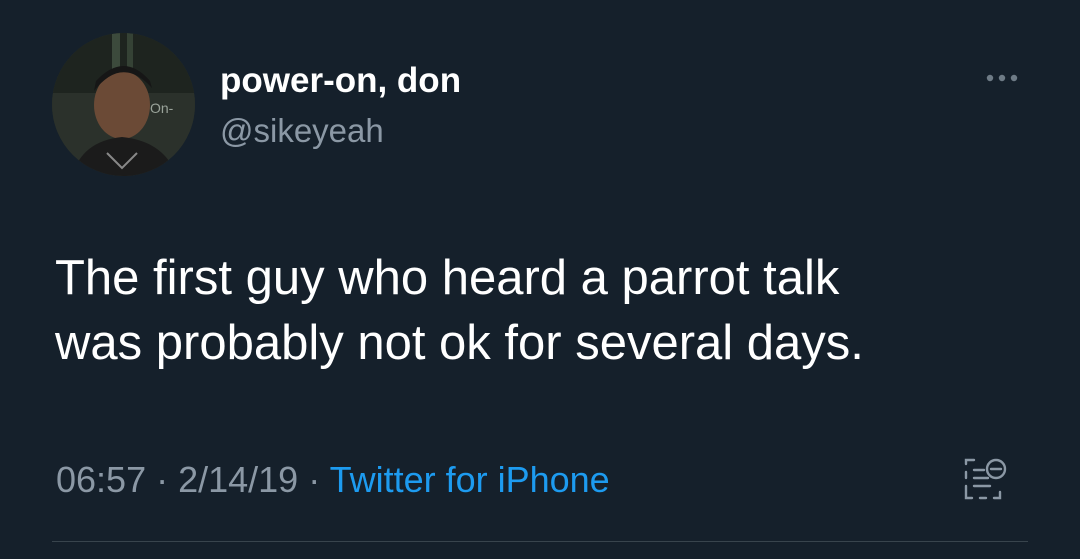 Image resolution: width=1080 pixels, height=559 pixels. I want to click on tweet-source-link: Twitter for iPhone, so click(470, 479).